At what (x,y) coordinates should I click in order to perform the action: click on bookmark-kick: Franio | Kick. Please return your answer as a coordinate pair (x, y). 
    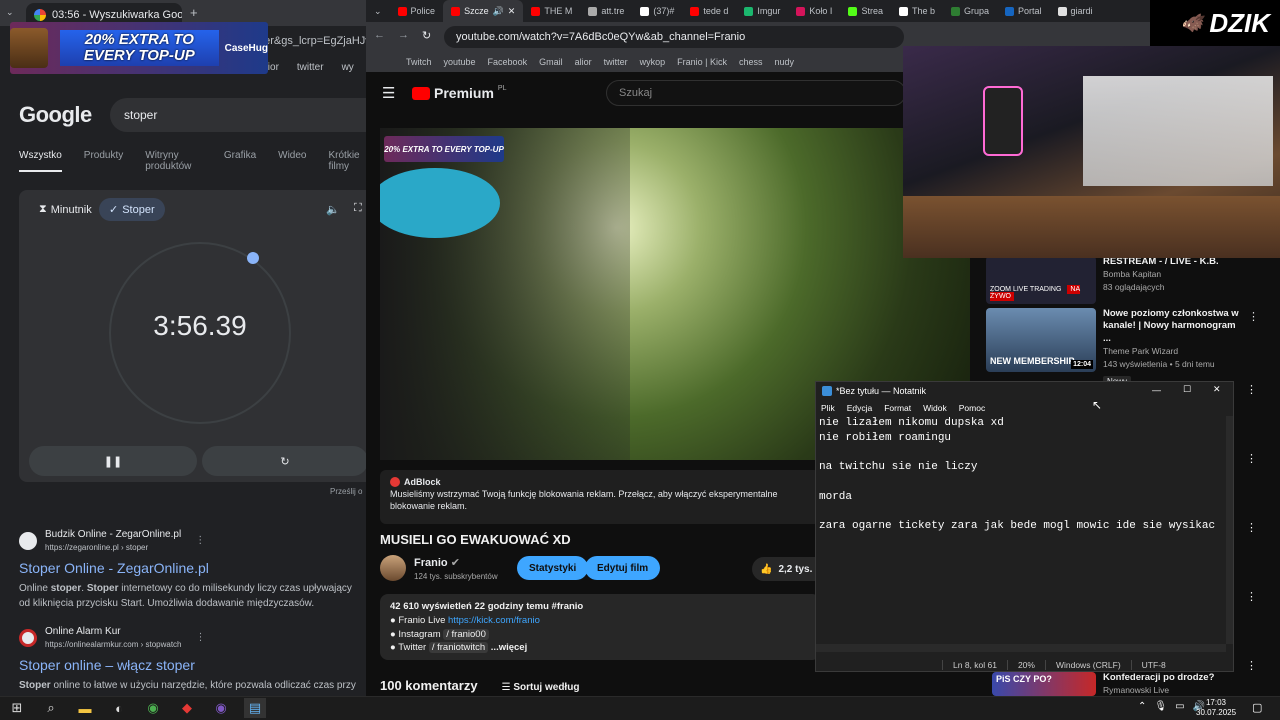
    Looking at the image, I should click on (702, 62).